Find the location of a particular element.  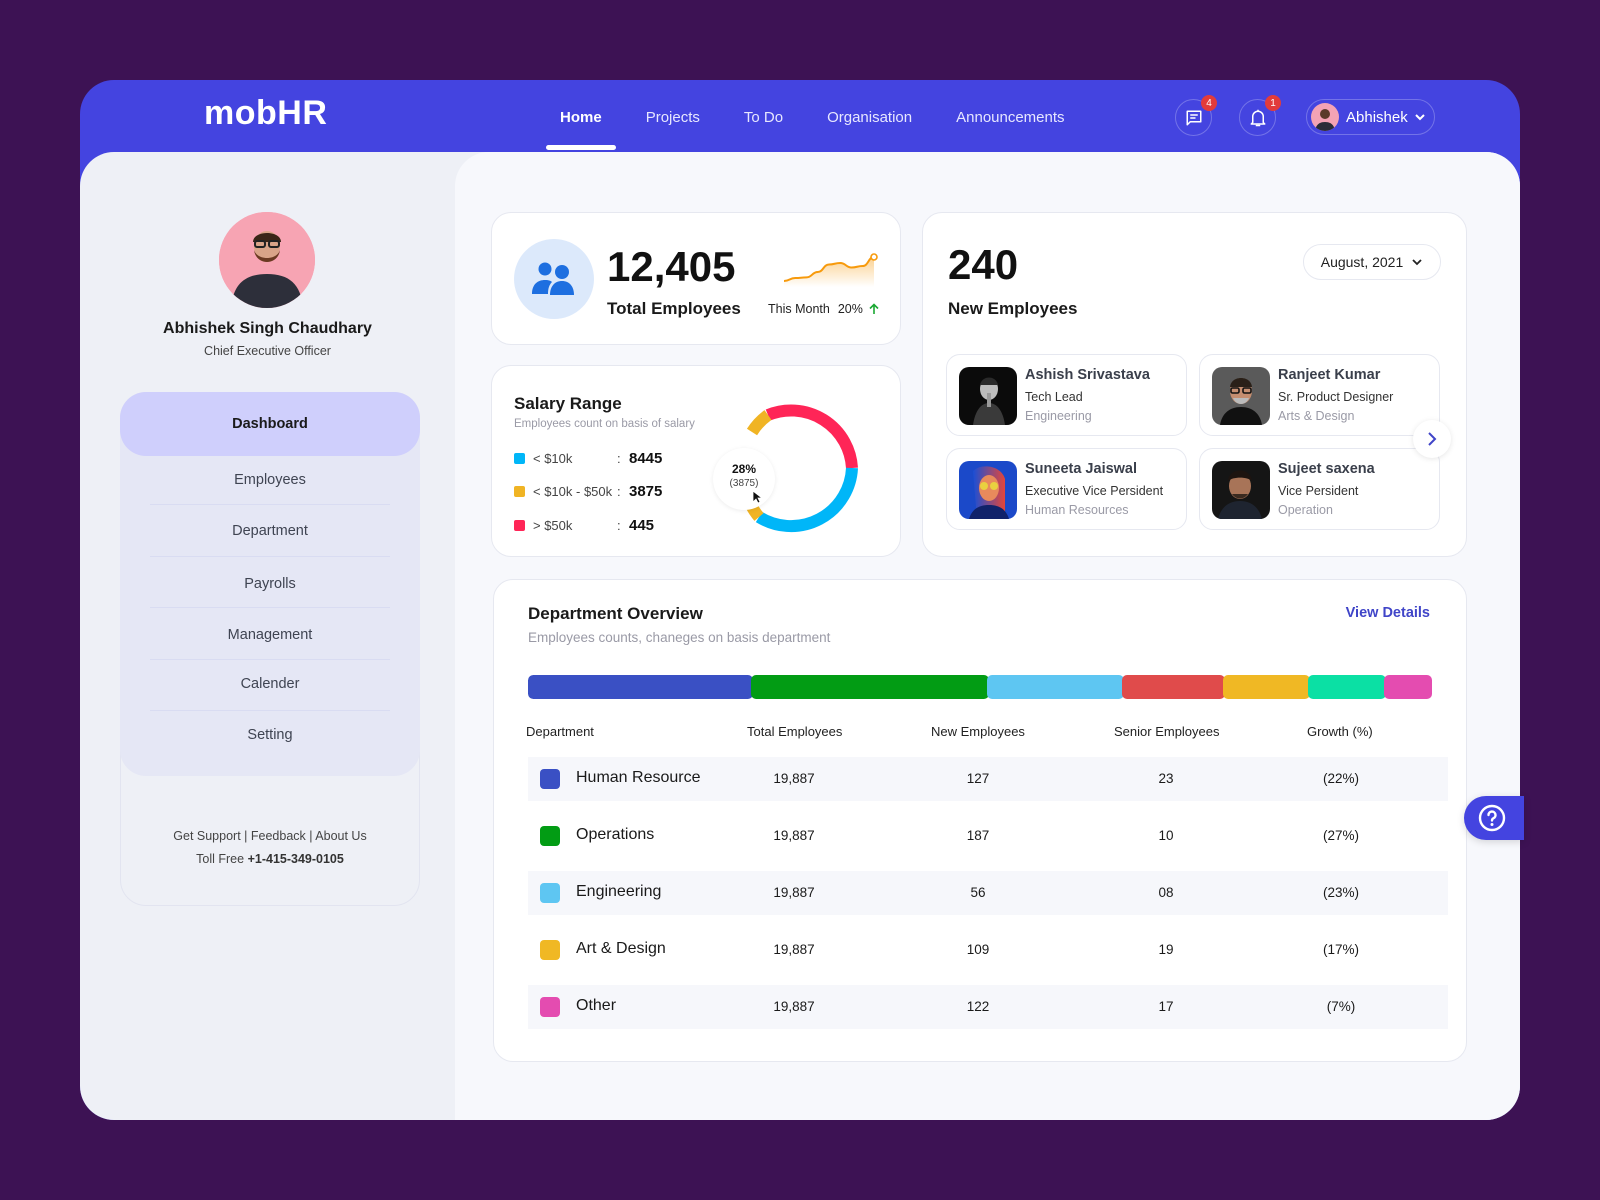

employee-role: Tech Lead is located at coordinates (1054, 397).